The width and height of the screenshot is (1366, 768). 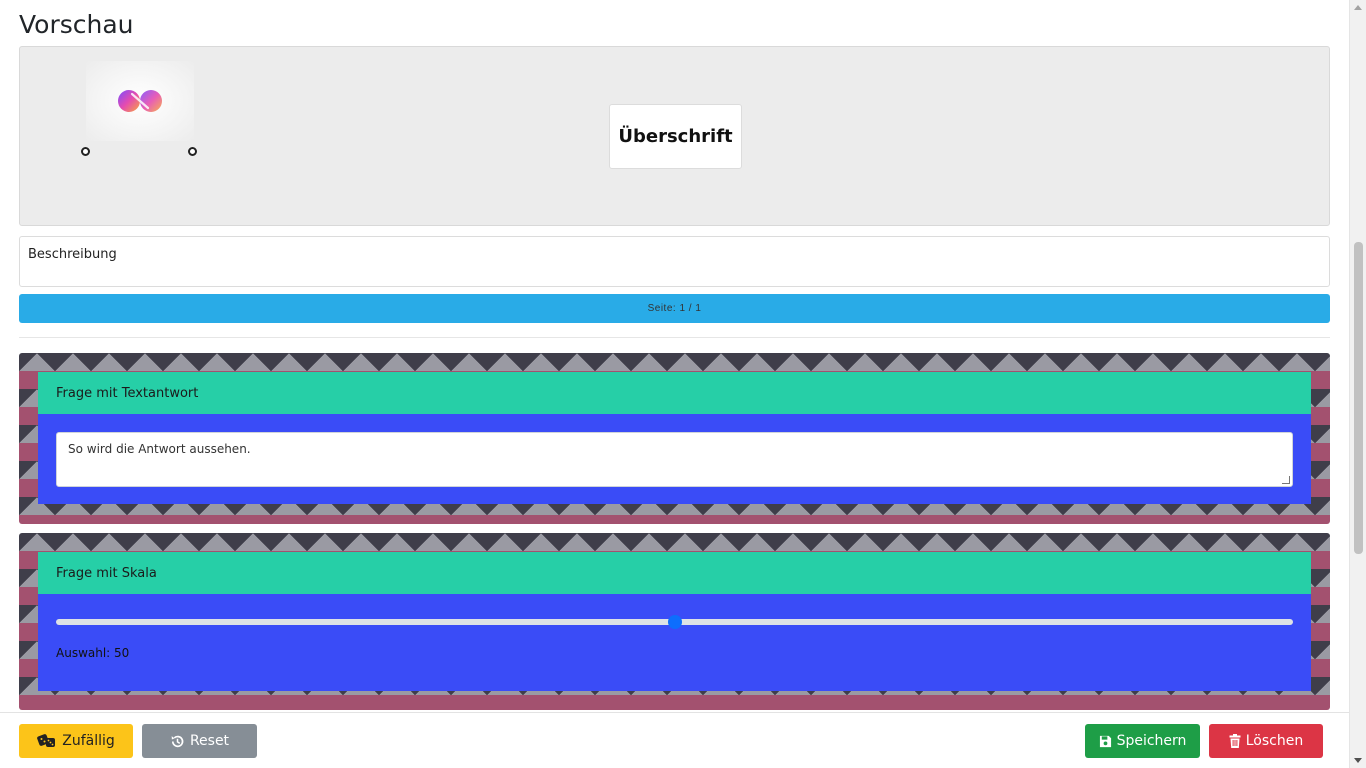 I want to click on reset-button: Reset, so click(x=199, y=741).